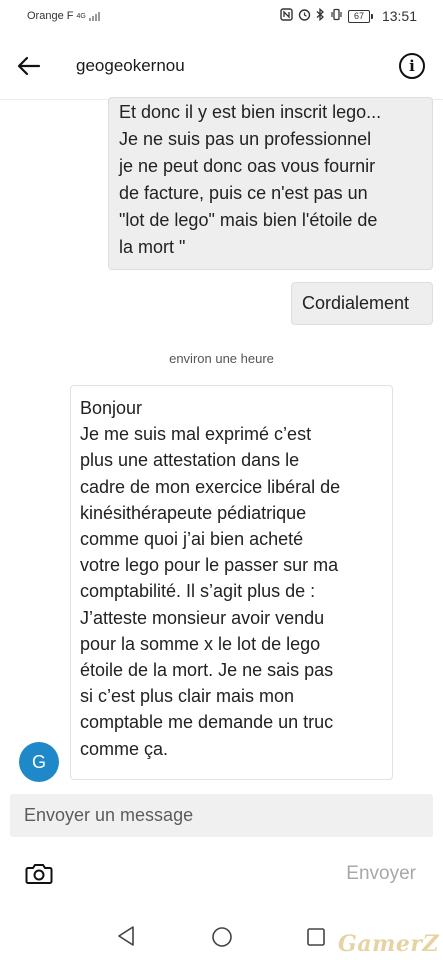 The image size is (443, 960). Describe the element at coordinates (320, 15) in the screenshot. I see `bluetooth-icon` at that location.